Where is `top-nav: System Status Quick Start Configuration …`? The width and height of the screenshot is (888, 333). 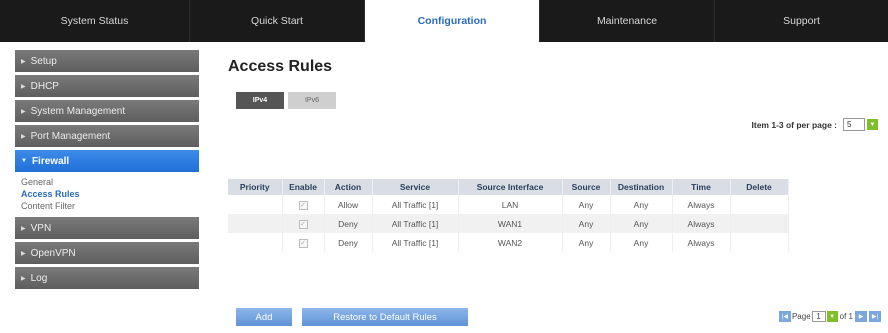 top-nav: System Status Quick Start Configuration … is located at coordinates (444, 21).